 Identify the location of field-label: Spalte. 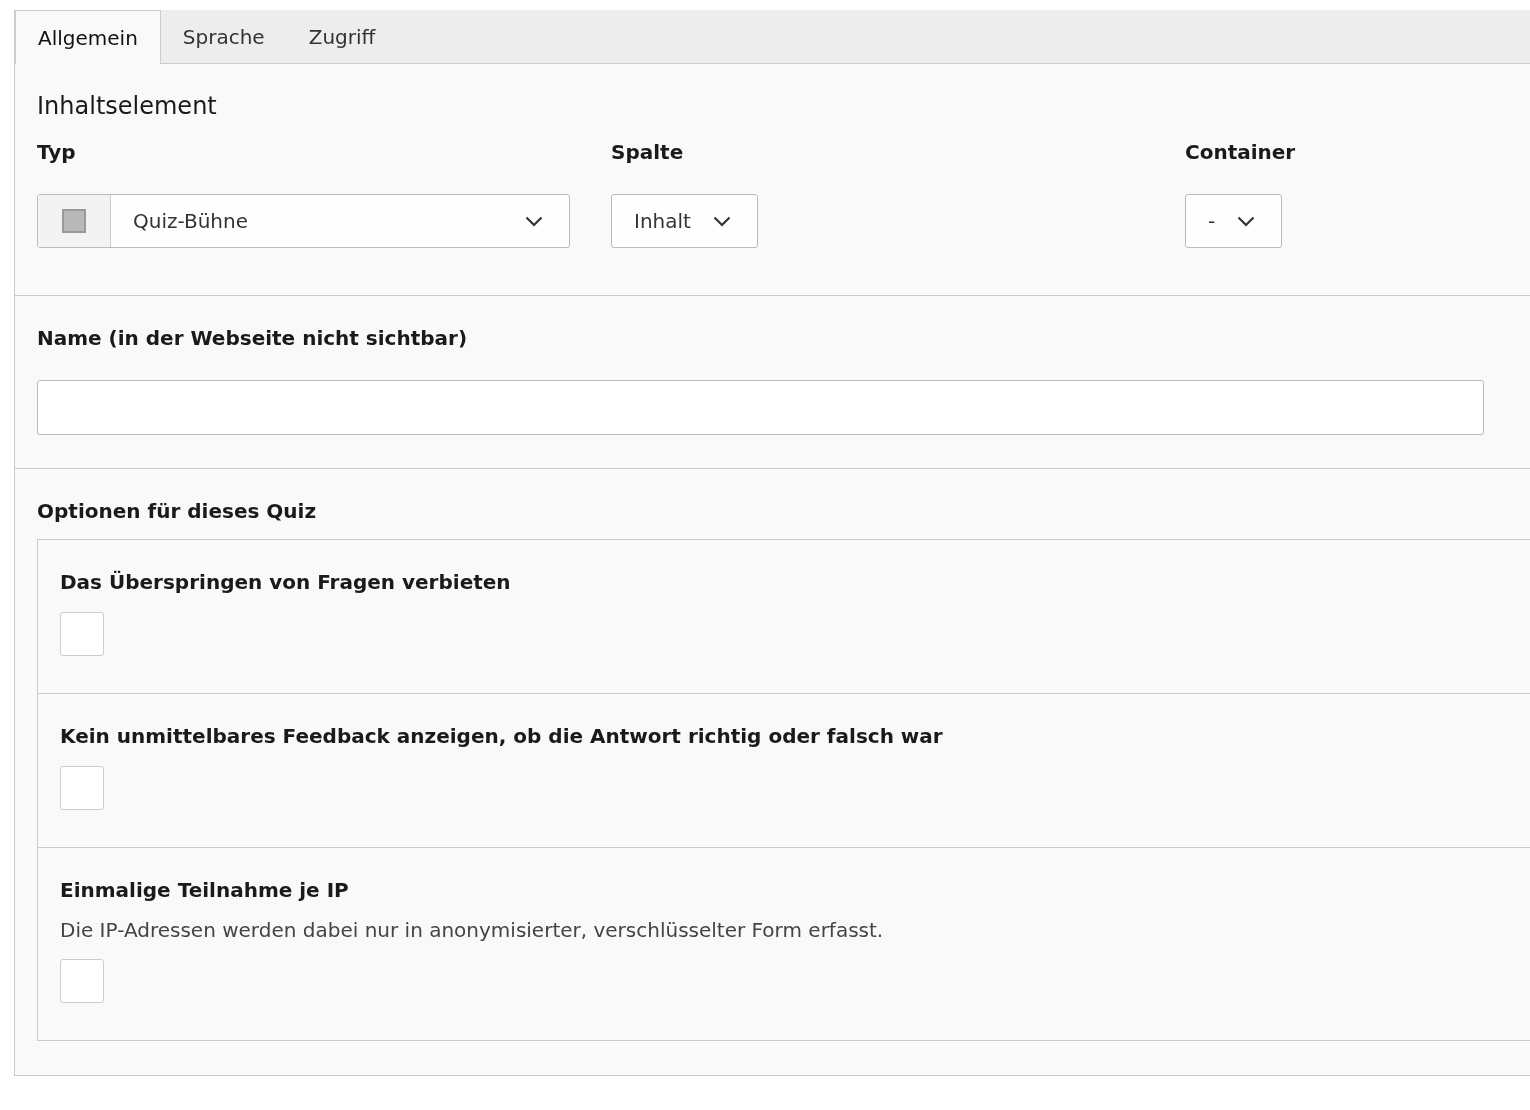
(647, 152).